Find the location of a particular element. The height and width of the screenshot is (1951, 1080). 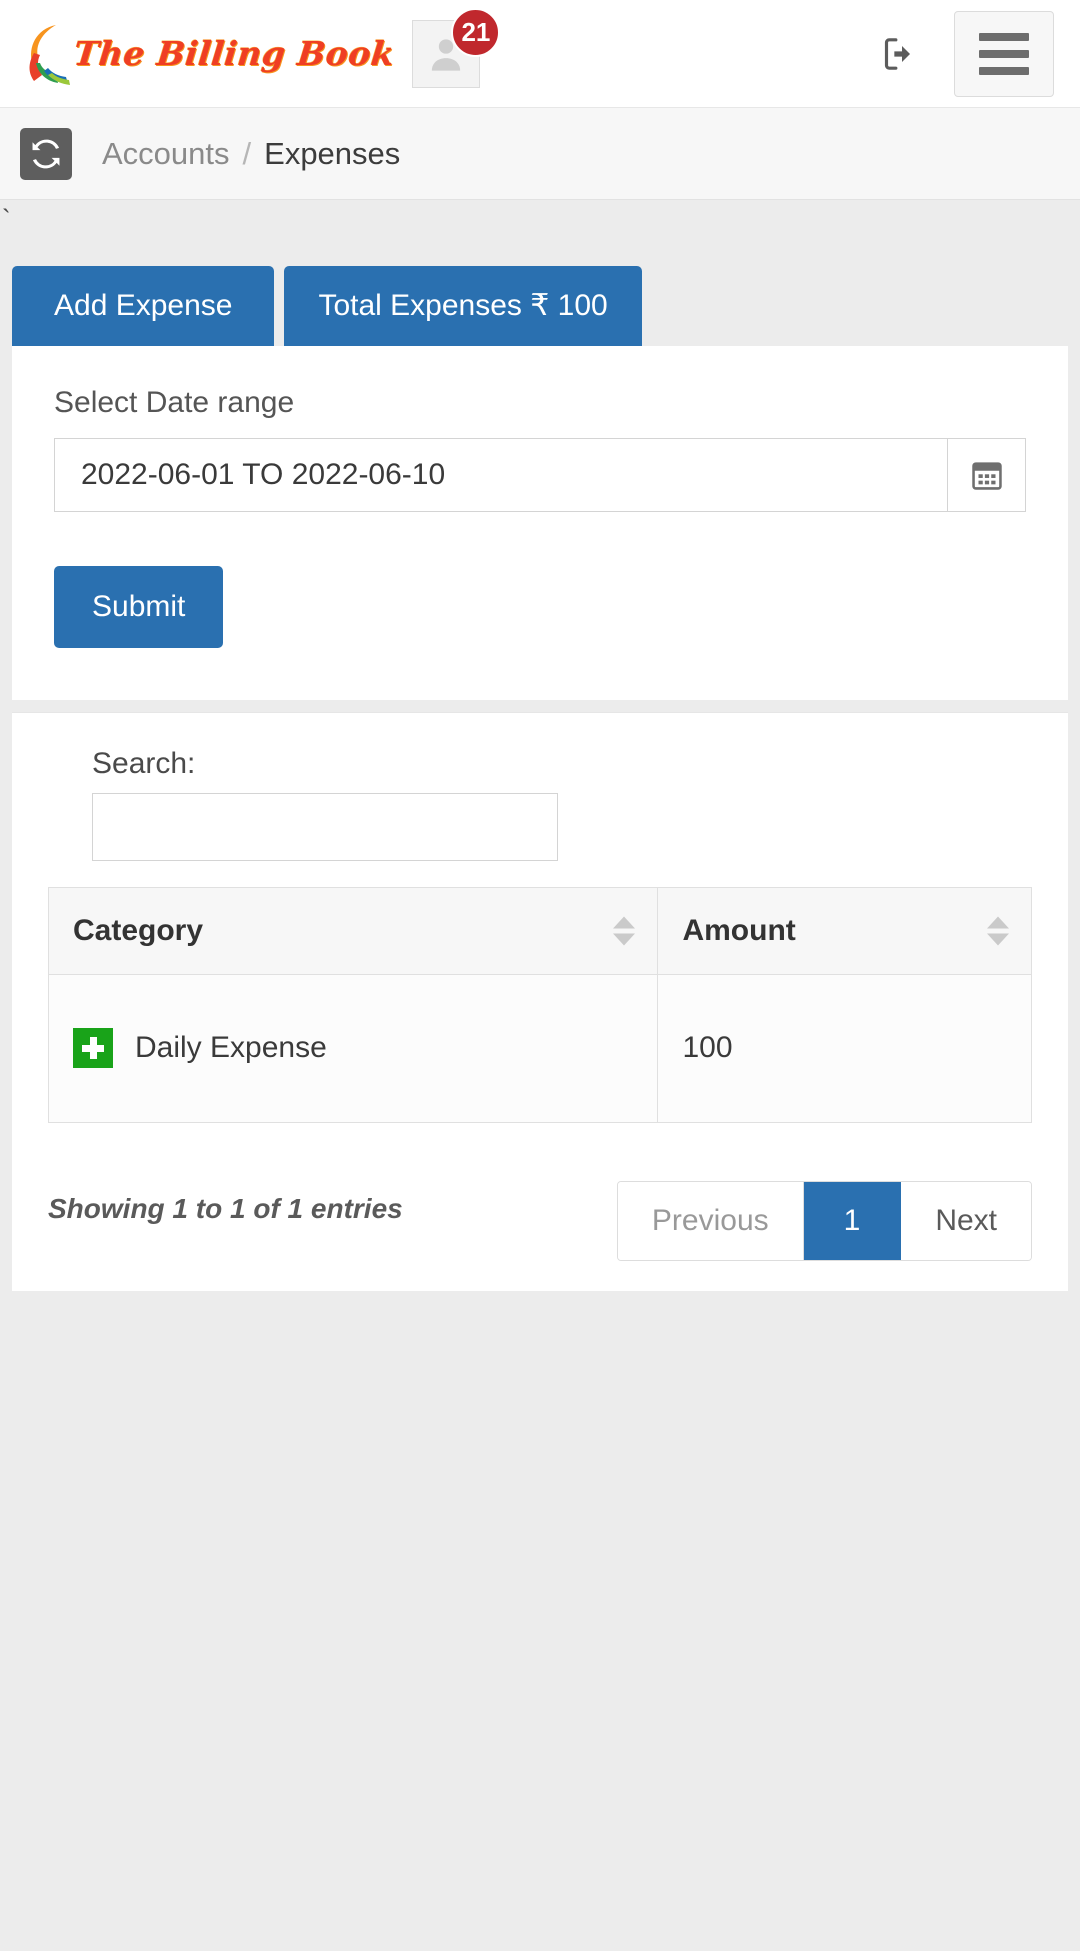

breadcrumb-trail: Accounts / Expenses is located at coordinates (251, 154).